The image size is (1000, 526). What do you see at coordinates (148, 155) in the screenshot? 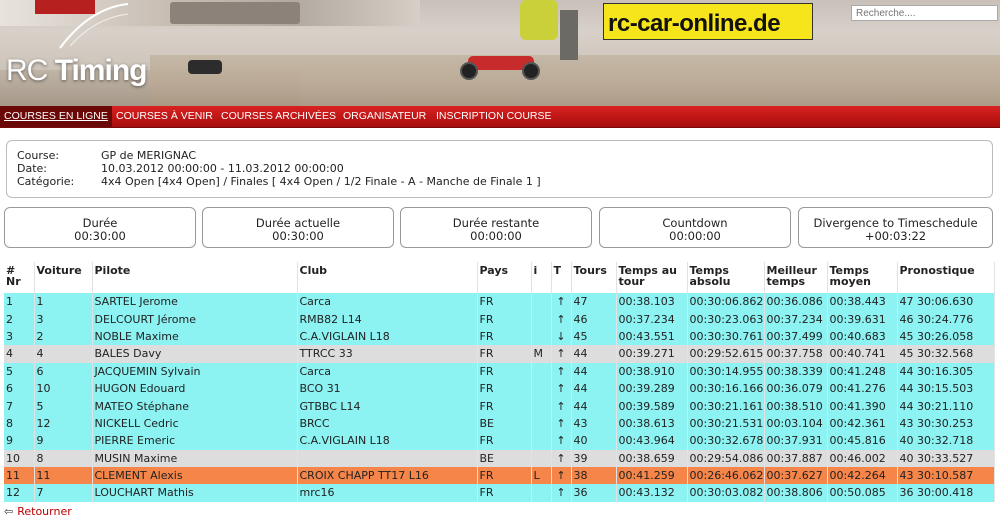
I see `course-value: GP de MERIGNAC` at bounding box center [148, 155].